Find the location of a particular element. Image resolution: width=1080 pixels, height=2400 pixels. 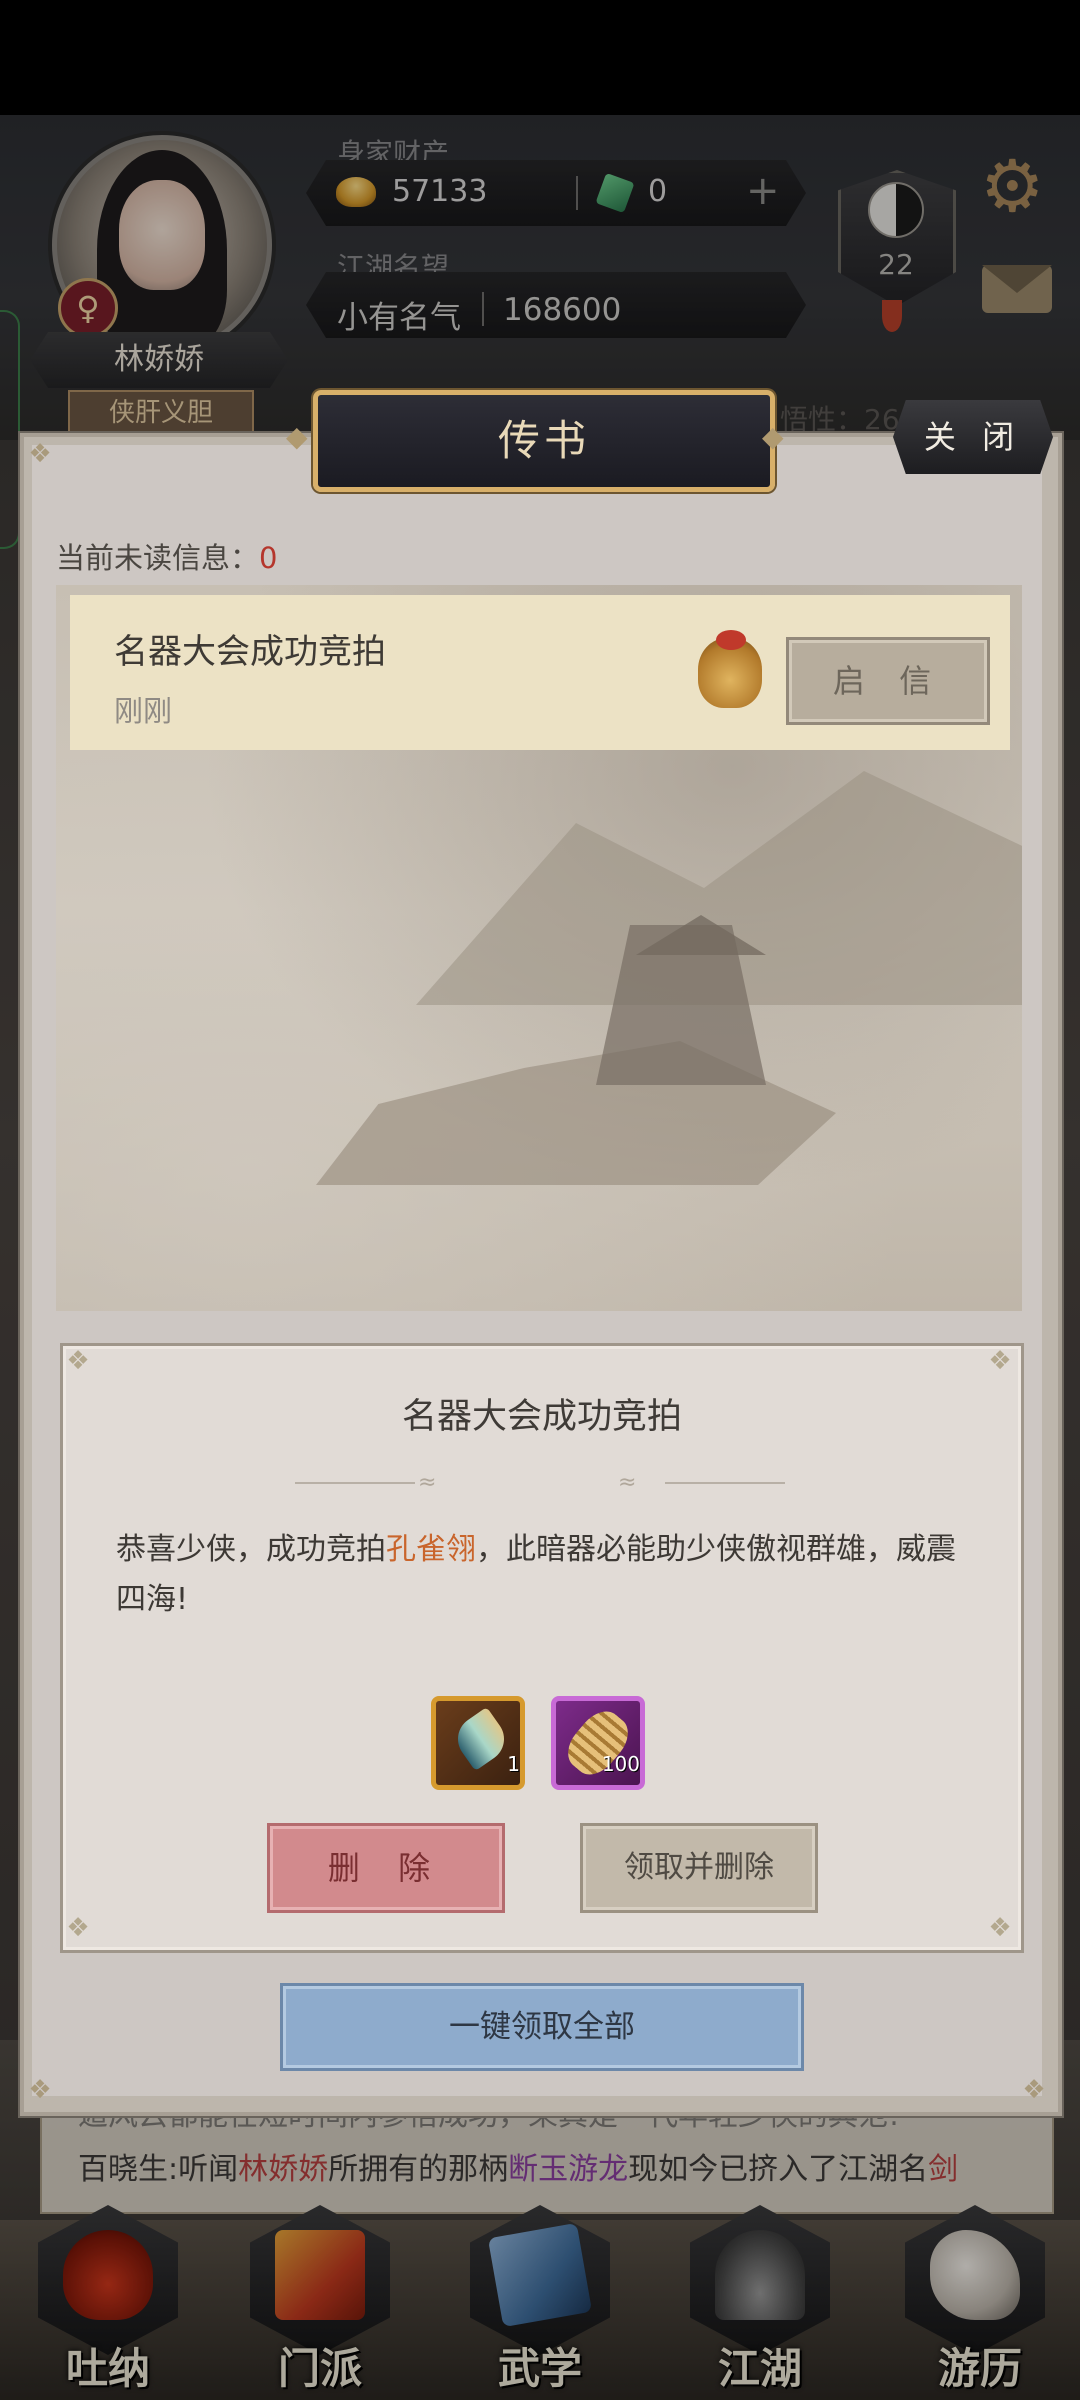

claim-and-delete-button: 领取并删除 is located at coordinates (699, 1868).